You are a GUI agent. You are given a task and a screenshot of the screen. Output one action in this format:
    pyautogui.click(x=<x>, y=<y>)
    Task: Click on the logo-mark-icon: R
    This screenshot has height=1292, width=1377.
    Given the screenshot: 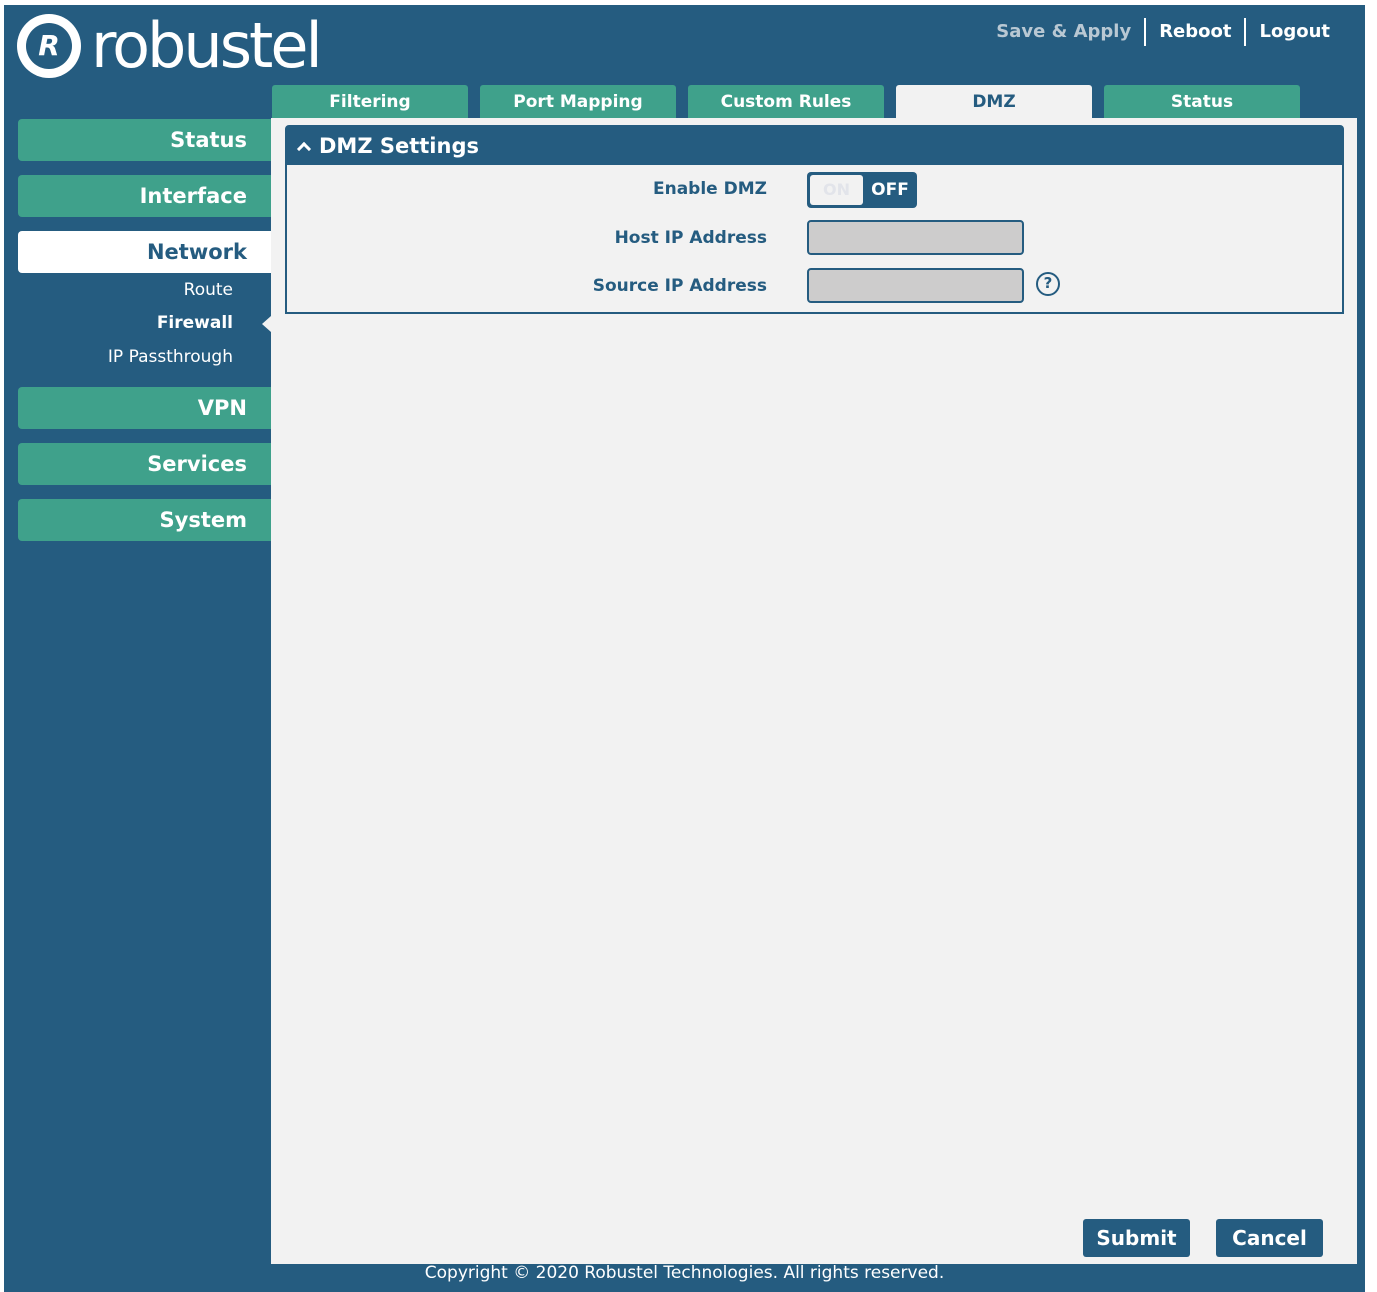 What is the action you would take?
    pyautogui.click(x=49, y=46)
    